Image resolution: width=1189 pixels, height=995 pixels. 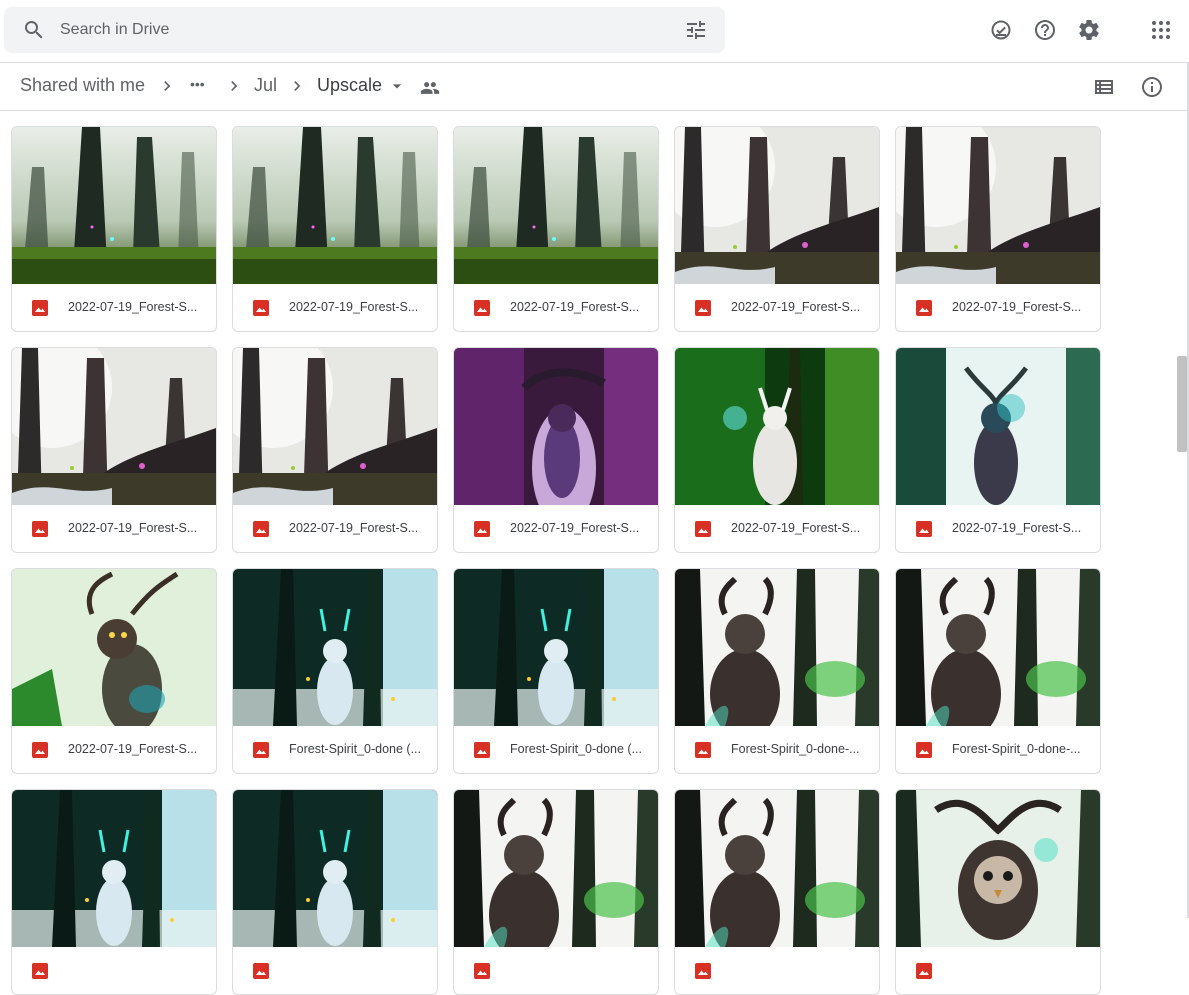 What do you see at coordinates (82, 85) in the screenshot?
I see `breadcrumb-shared-with-me: Shared with me` at bounding box center [82, 85].